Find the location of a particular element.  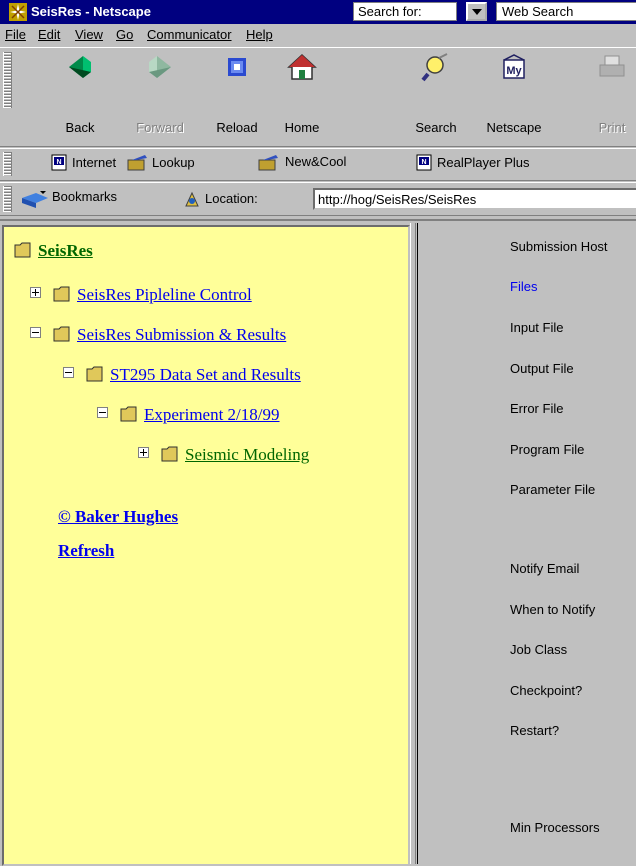

menu-edit: Edit is located at coordinates (49, 34).